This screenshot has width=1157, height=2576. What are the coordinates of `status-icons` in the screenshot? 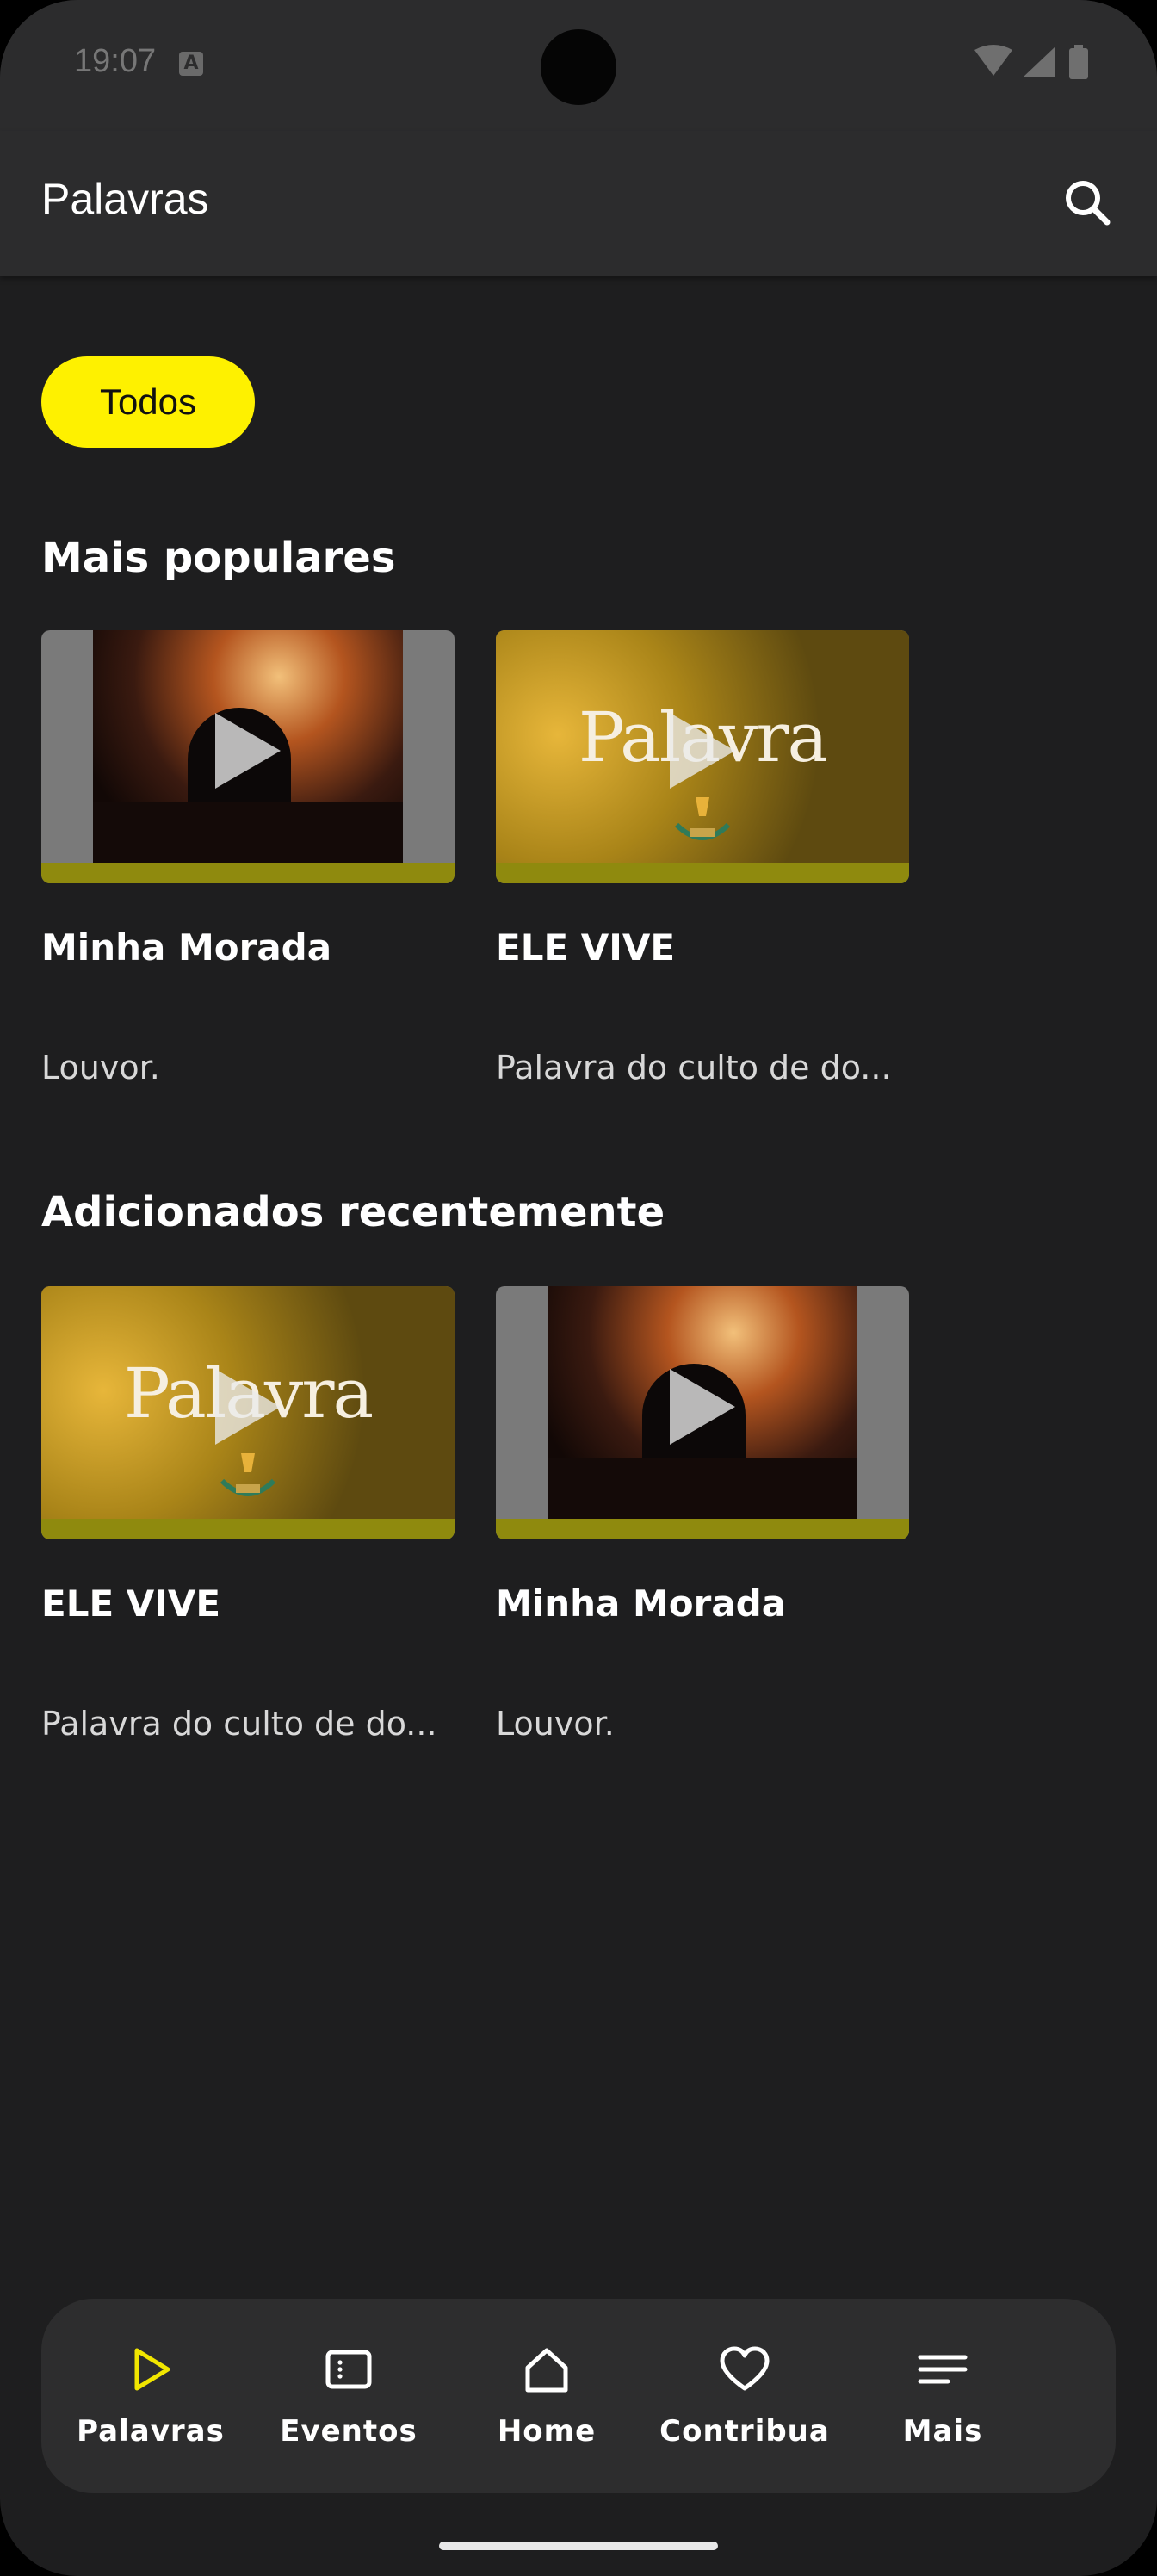 It's located at (1031, 62).